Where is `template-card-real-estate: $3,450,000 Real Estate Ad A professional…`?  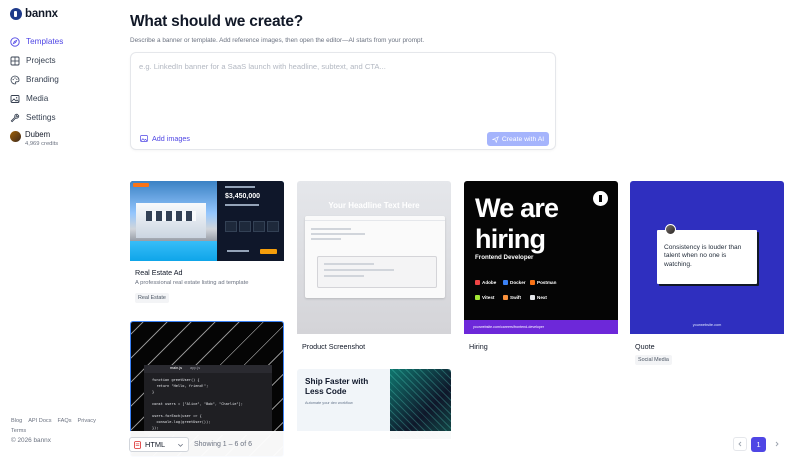
template-card-real-estate: $3,450,000 Real Estate Ad A professional… is located at coordinates (207, 243).